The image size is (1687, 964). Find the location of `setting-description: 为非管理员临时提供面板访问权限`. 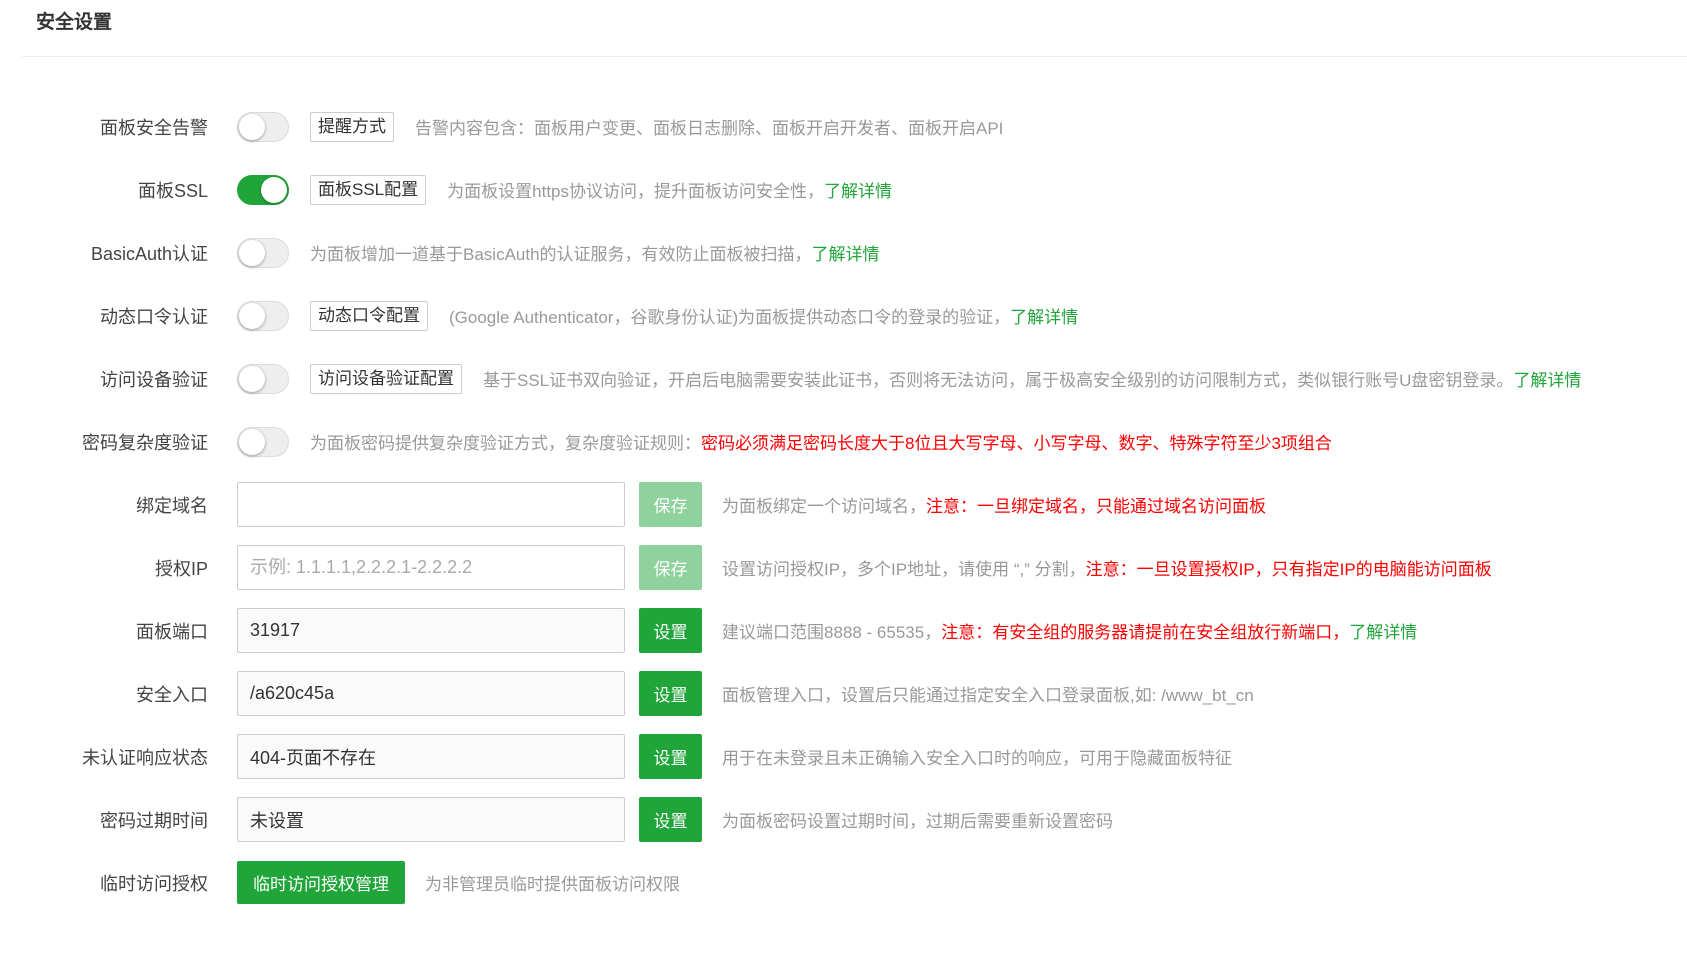

setting-description: 为非管理员临时提供面板访问权限 is located at coordinates (1056, 882).